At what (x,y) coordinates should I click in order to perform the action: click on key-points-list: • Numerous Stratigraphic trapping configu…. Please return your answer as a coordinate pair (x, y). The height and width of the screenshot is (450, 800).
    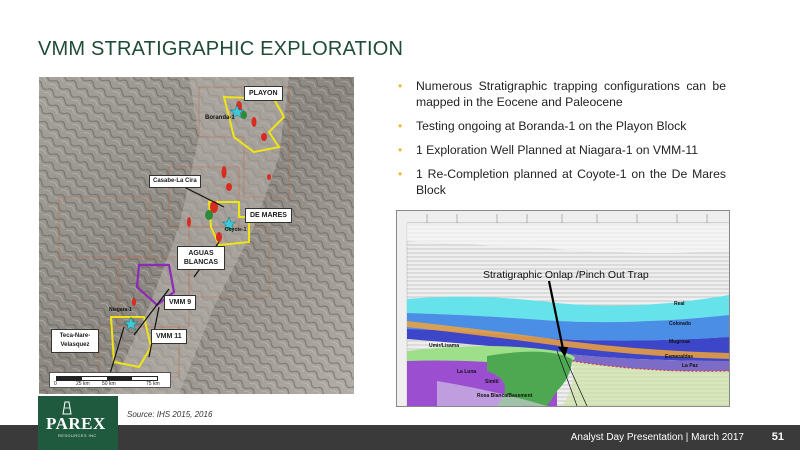
    Looking at the image, I should click on (561, 142).